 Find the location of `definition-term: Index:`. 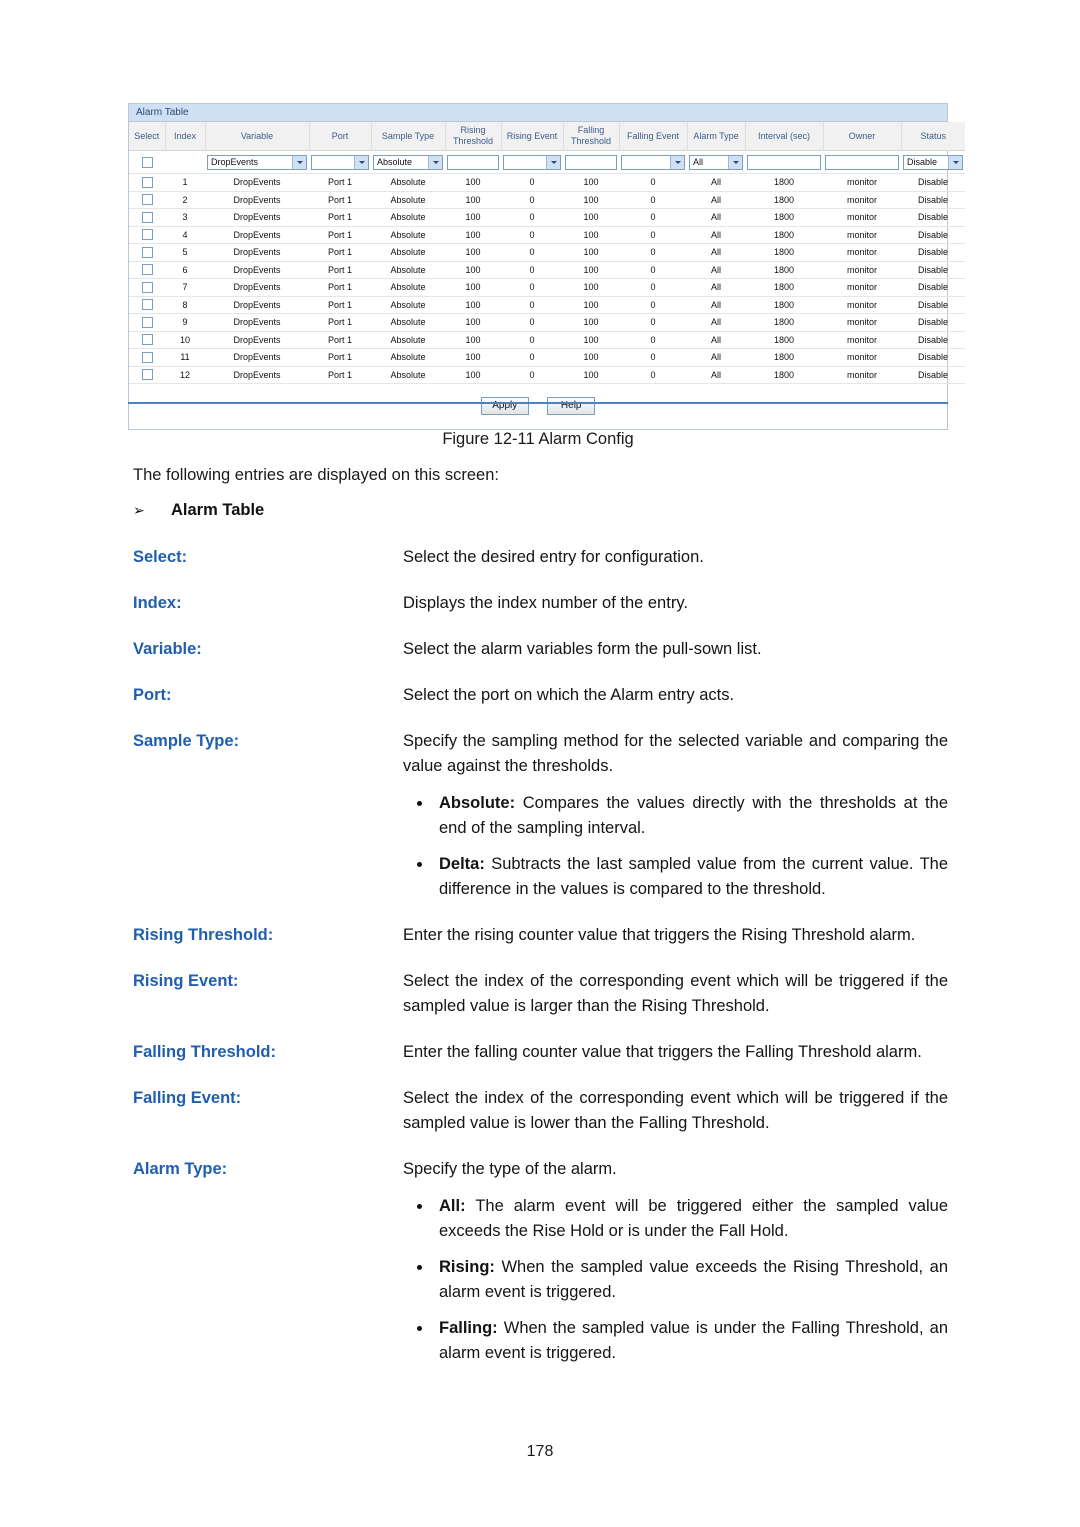

definition-term: Index: is located at coordinates (157, 603).